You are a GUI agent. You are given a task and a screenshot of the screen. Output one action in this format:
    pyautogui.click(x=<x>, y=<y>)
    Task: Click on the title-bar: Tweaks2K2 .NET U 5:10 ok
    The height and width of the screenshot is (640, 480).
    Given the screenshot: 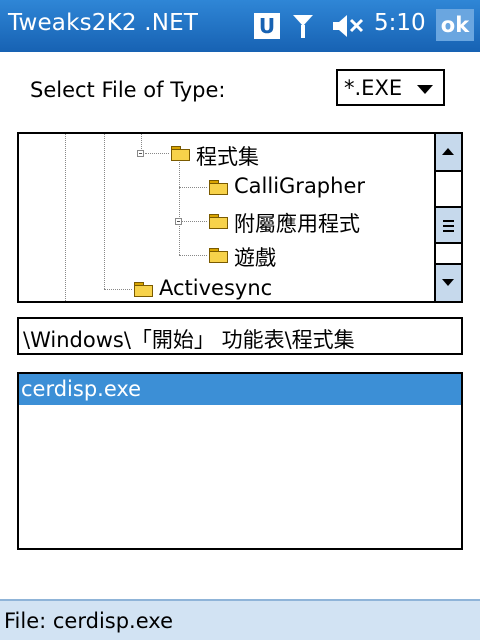 What is the action you would take?
    pyautogui.click(x=240, y=26)
    